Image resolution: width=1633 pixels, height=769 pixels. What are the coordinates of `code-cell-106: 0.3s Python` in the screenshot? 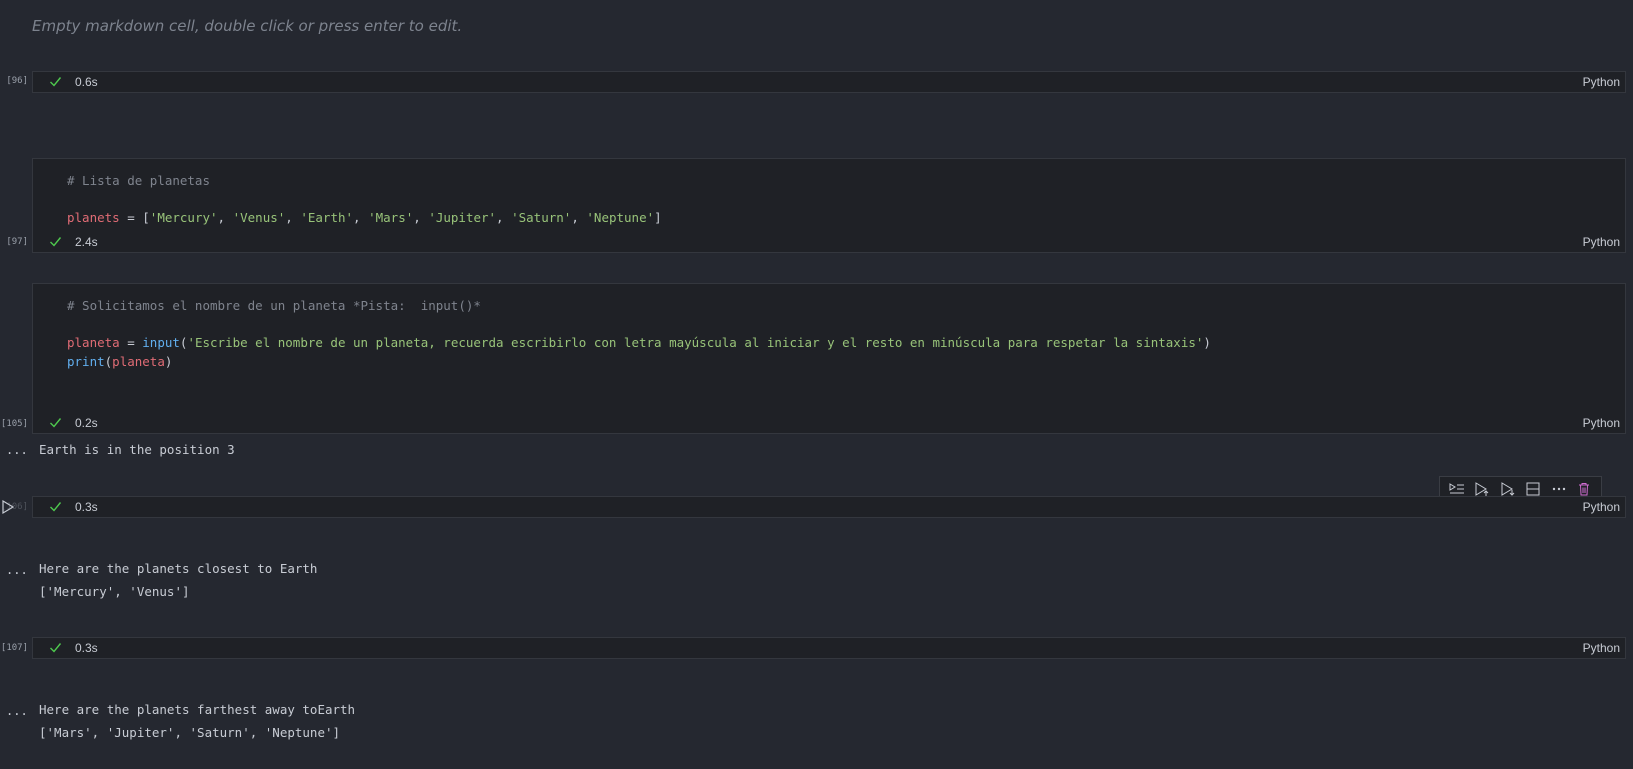 It's located at (829, 507).